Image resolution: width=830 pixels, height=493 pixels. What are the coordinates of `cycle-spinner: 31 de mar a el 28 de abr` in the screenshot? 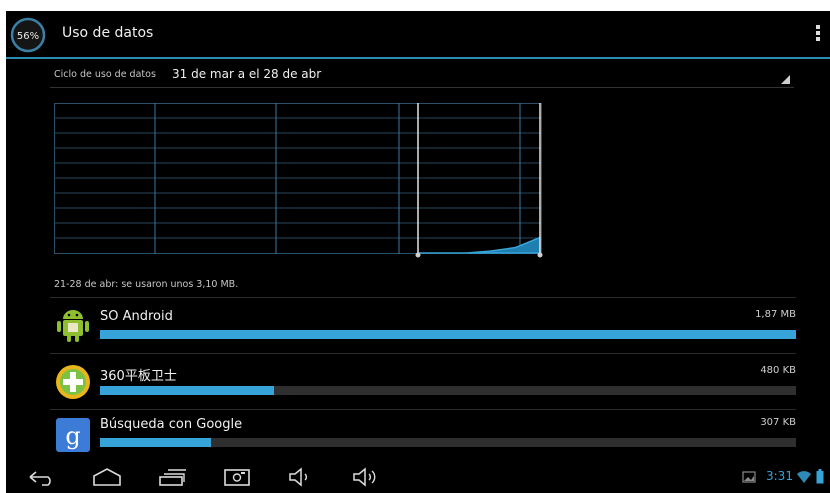 It's located at (246, 74).